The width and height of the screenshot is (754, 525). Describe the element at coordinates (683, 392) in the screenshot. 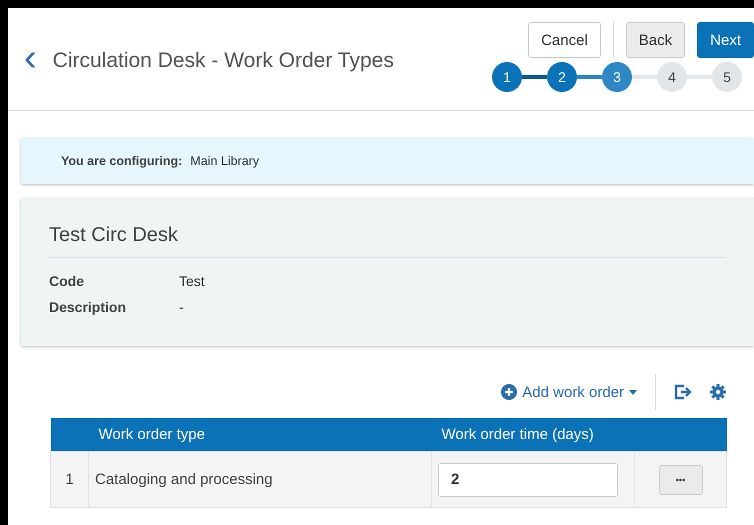

I see `export-icon` at that location.